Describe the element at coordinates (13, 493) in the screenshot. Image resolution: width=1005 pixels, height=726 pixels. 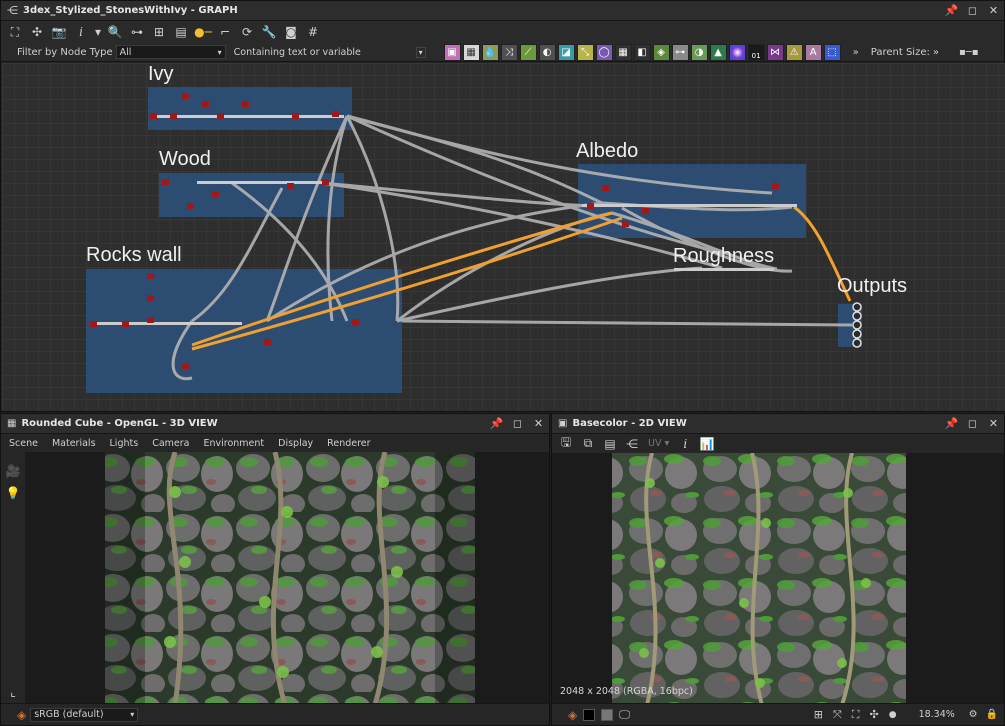
I see `lightbulb-icon: 💡` at that location.